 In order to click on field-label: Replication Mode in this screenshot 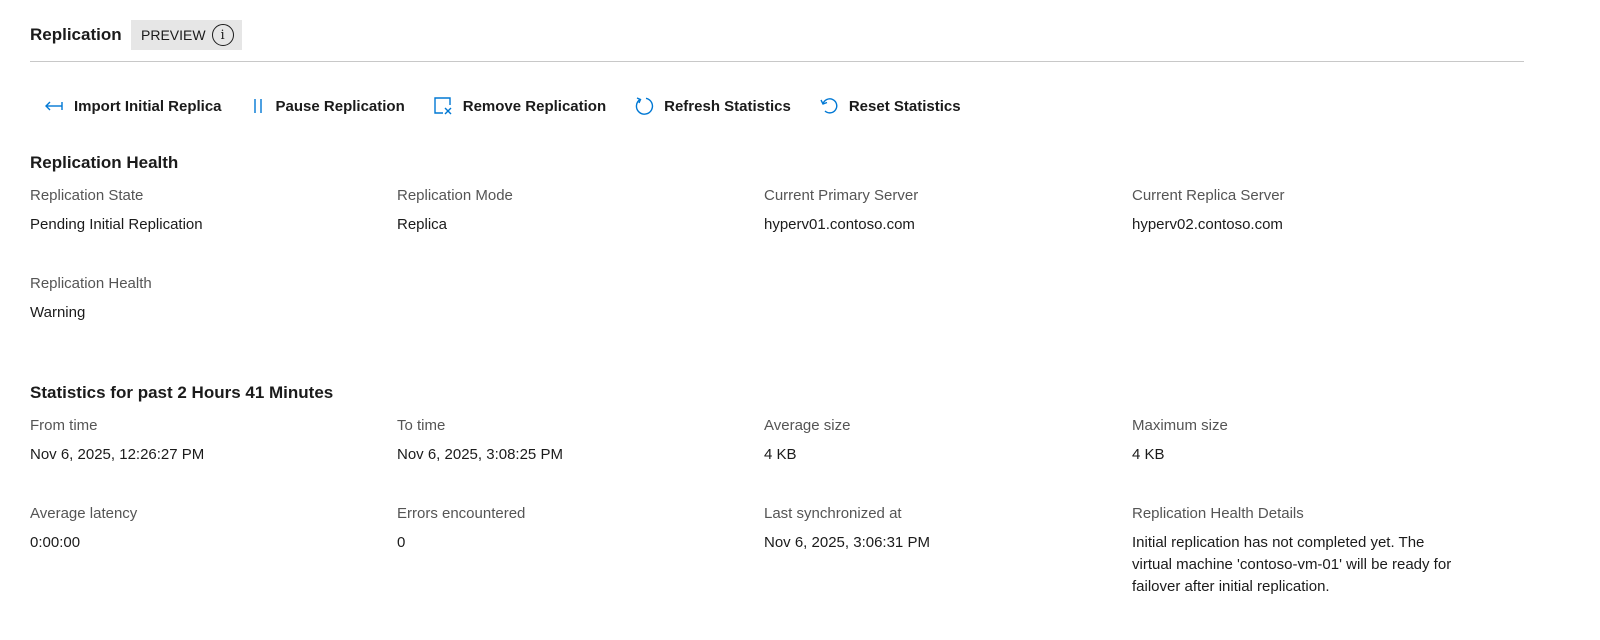, I will do `click(455, 195)`.